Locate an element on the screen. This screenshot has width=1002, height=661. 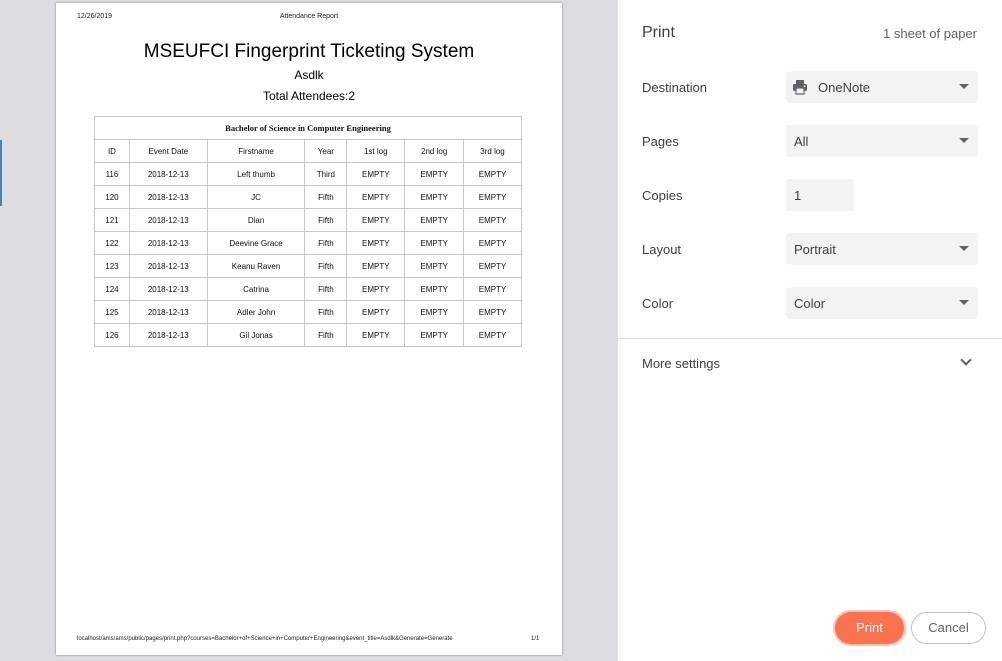
divider is located at coordinates (810, 338).